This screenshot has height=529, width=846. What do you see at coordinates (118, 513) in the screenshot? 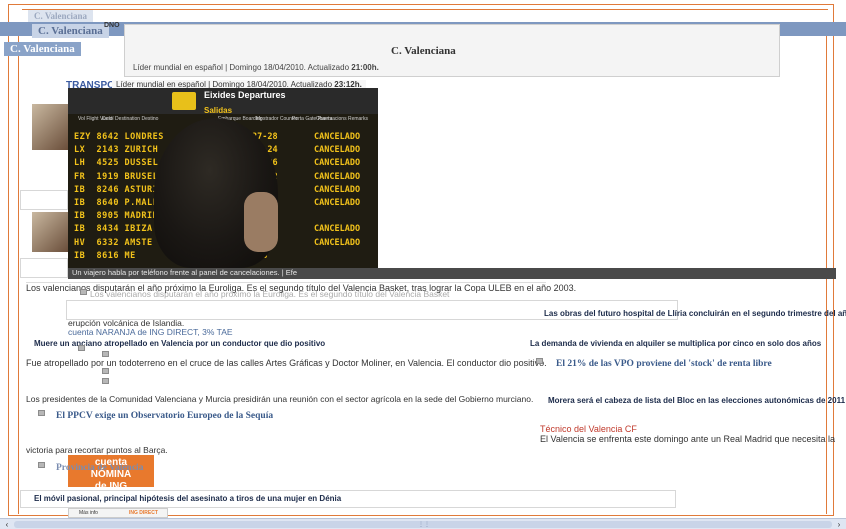
I see `ing-mini-banner: Más info ING DIRECT` at bounding box center [118, 513].